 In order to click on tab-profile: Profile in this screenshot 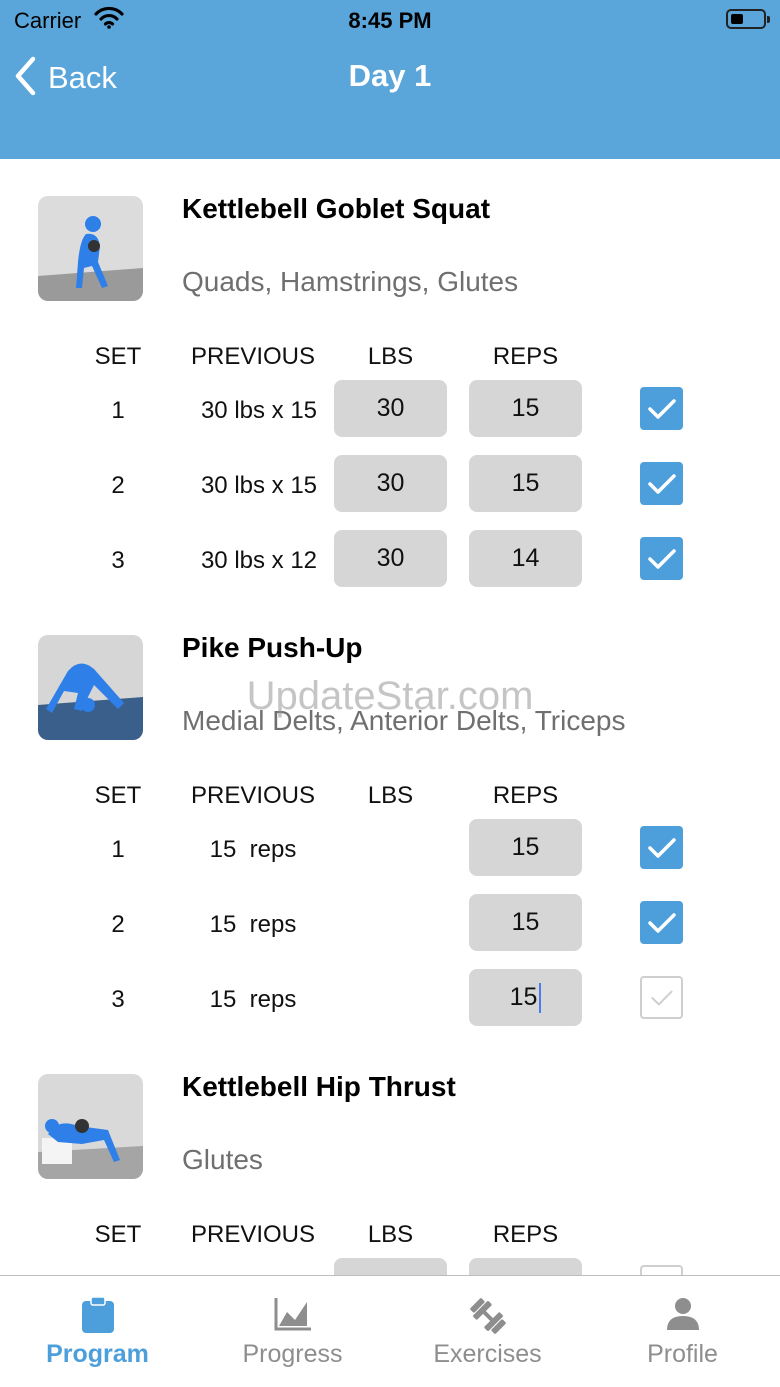, I will do `click(682, 1331)`.